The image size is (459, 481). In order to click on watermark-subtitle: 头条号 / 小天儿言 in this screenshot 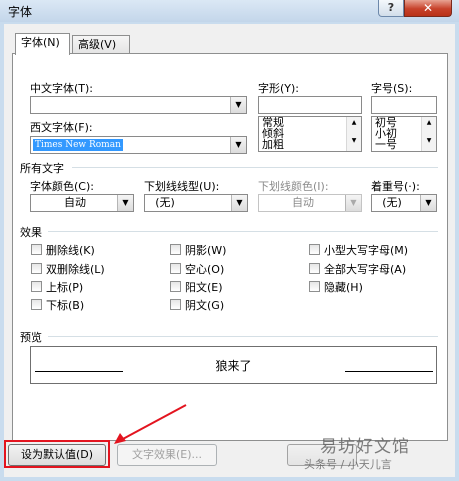, I will do `click(348, 464)`.